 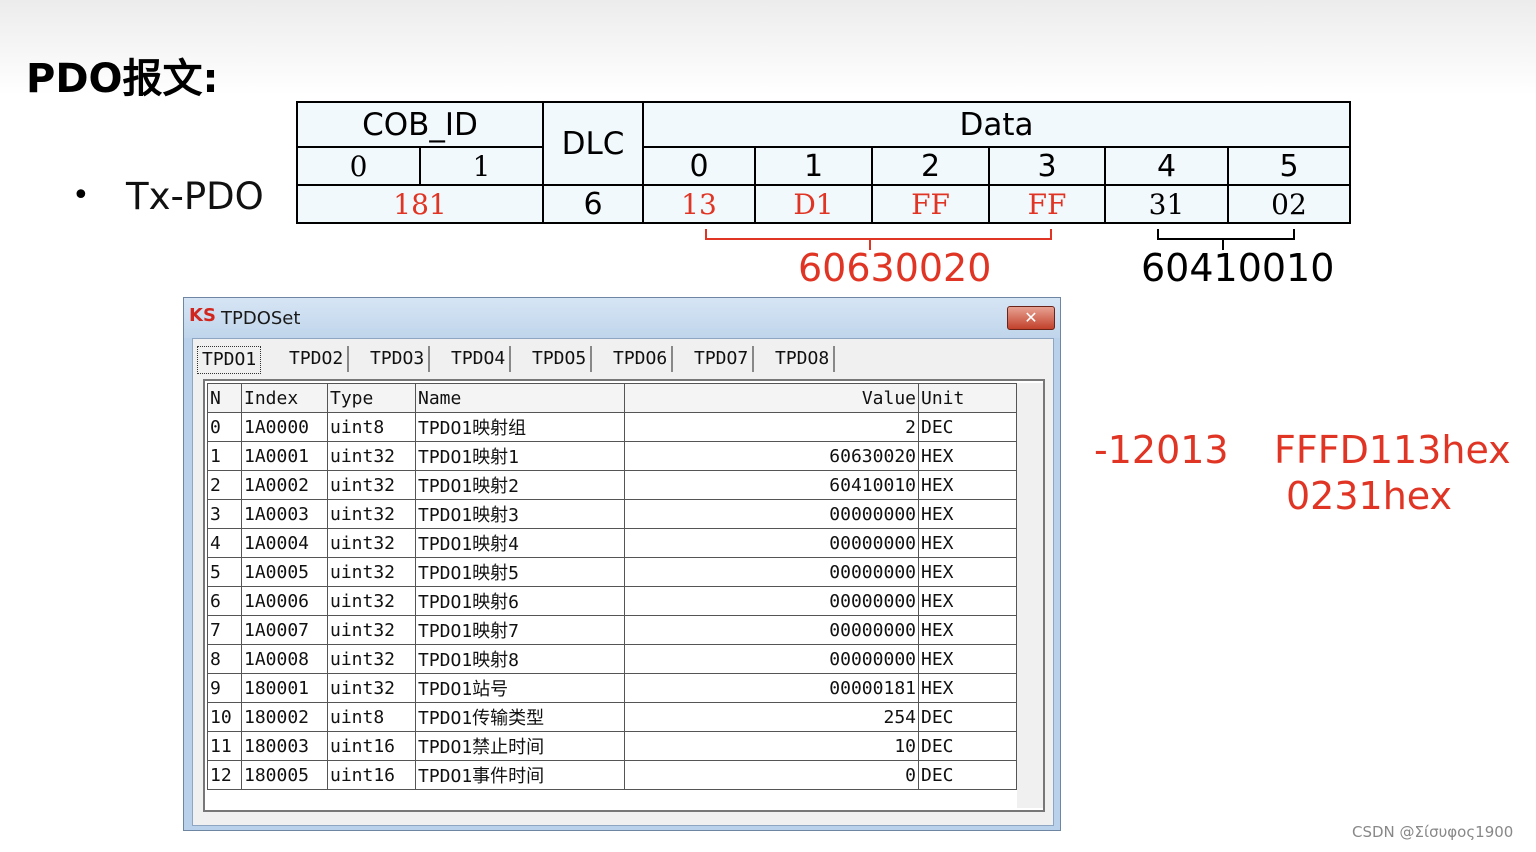 I want to click on cell-index: 180003, so click(x=284, y=746).